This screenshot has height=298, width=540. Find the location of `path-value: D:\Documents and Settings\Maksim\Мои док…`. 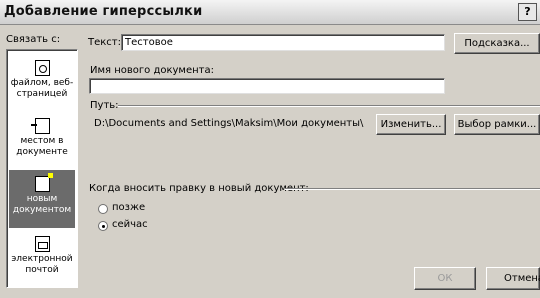

path-value: D:\Documents and Settings\Maksim\Мои док… is located at coordinates (229, 123).